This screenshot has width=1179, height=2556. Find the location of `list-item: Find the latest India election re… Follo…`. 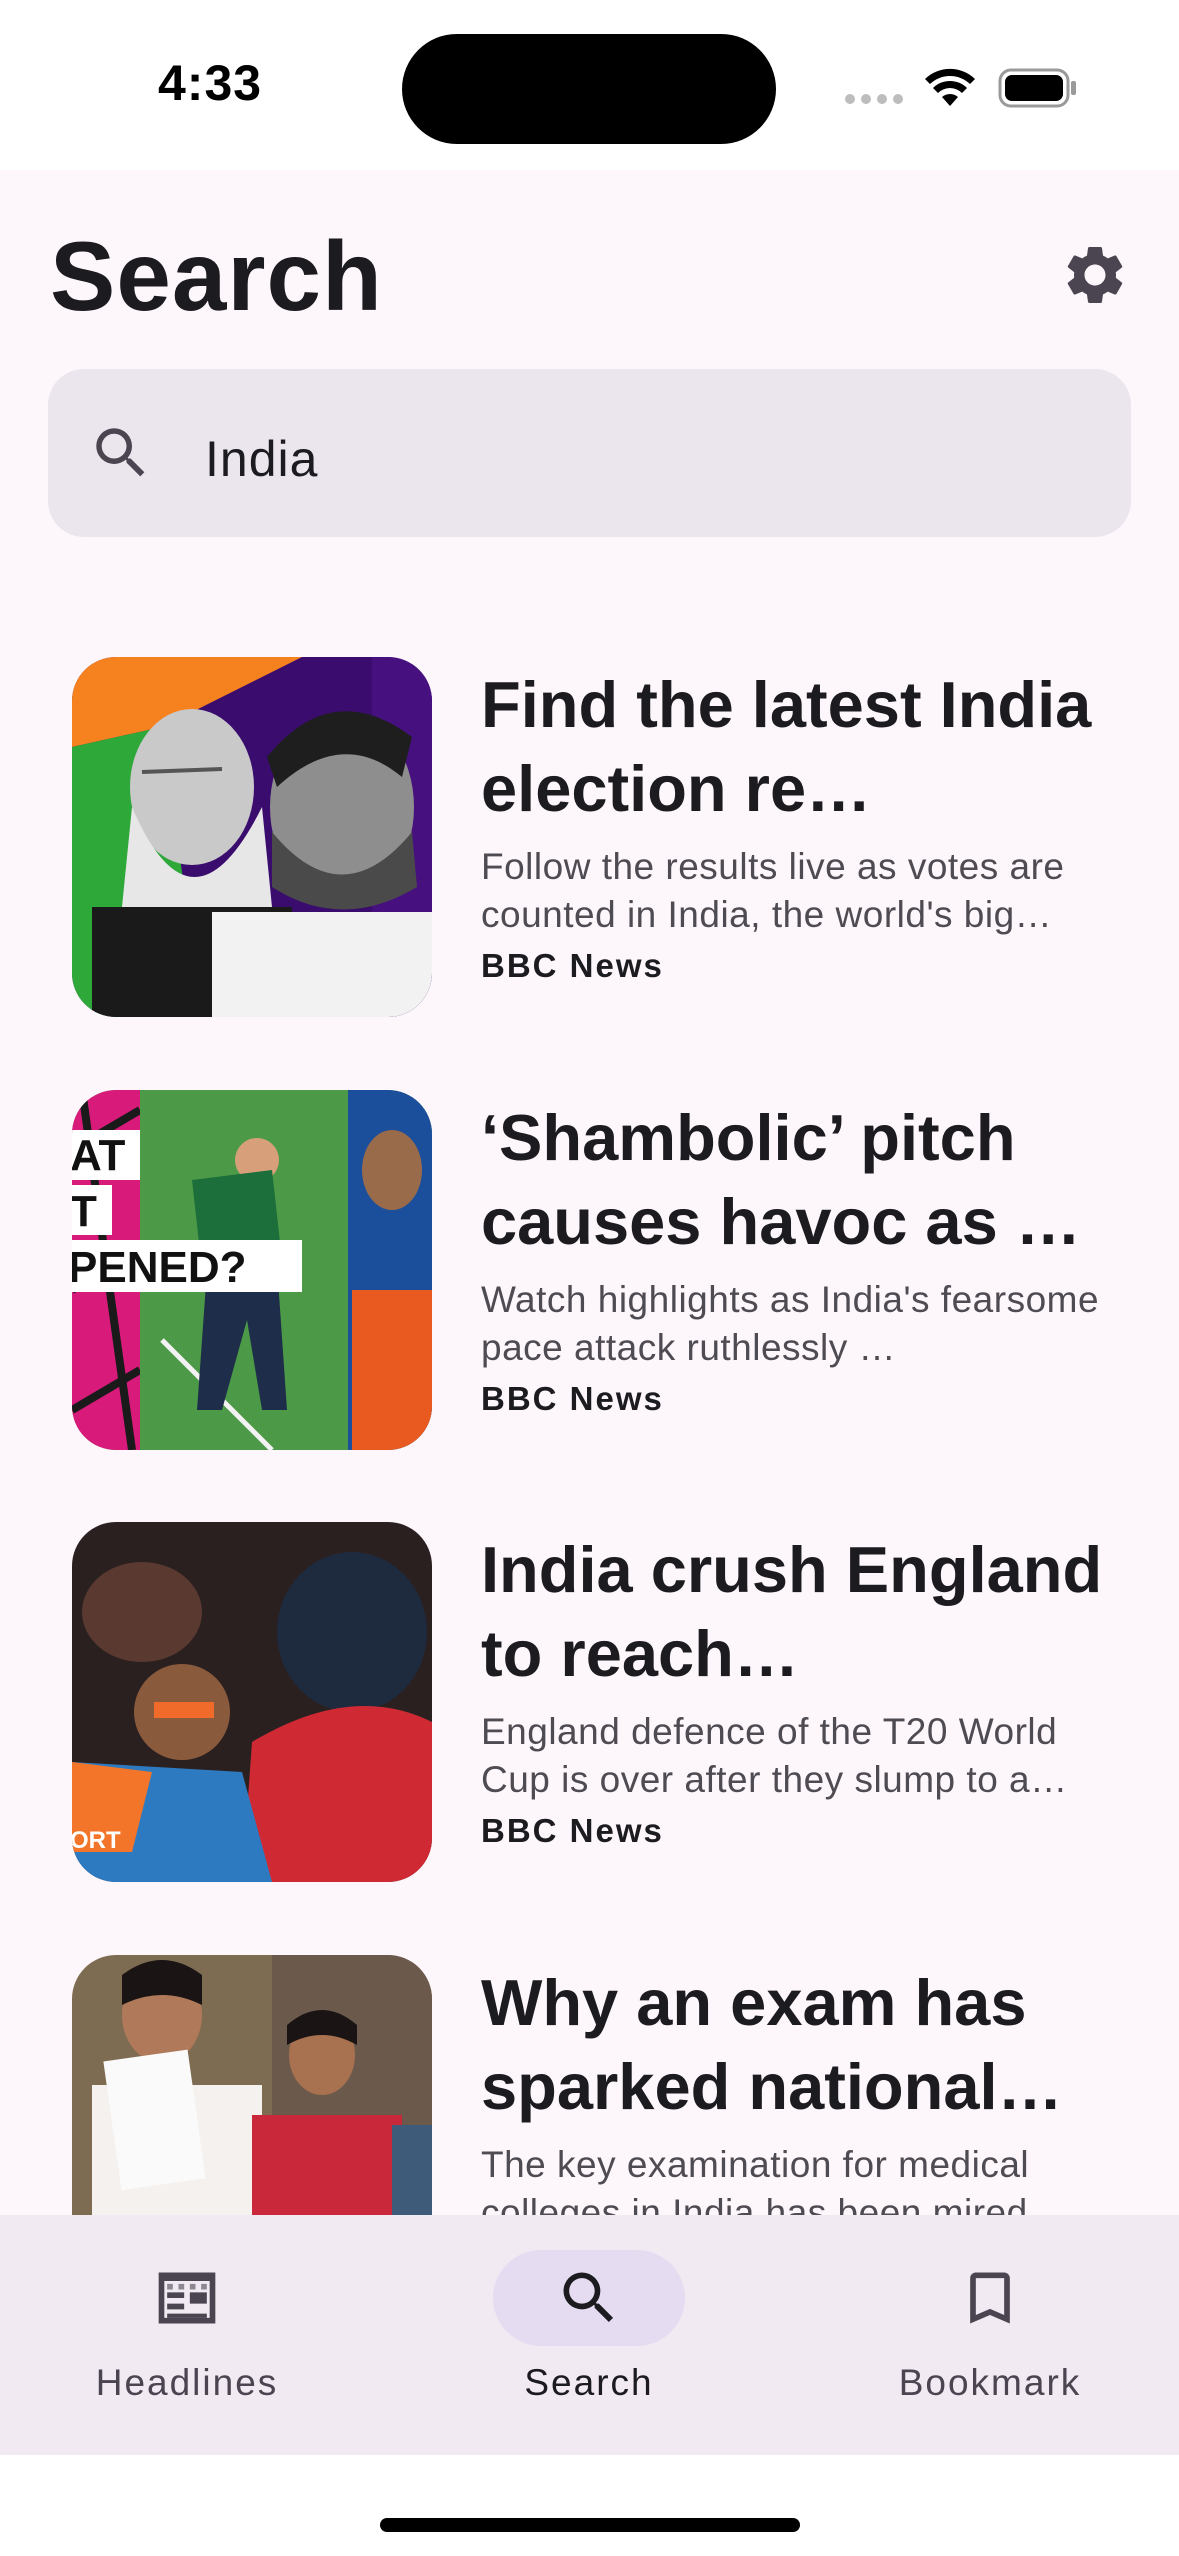

list-item: Find the latest India election re… Follo… is located at coordinates (612, 838).